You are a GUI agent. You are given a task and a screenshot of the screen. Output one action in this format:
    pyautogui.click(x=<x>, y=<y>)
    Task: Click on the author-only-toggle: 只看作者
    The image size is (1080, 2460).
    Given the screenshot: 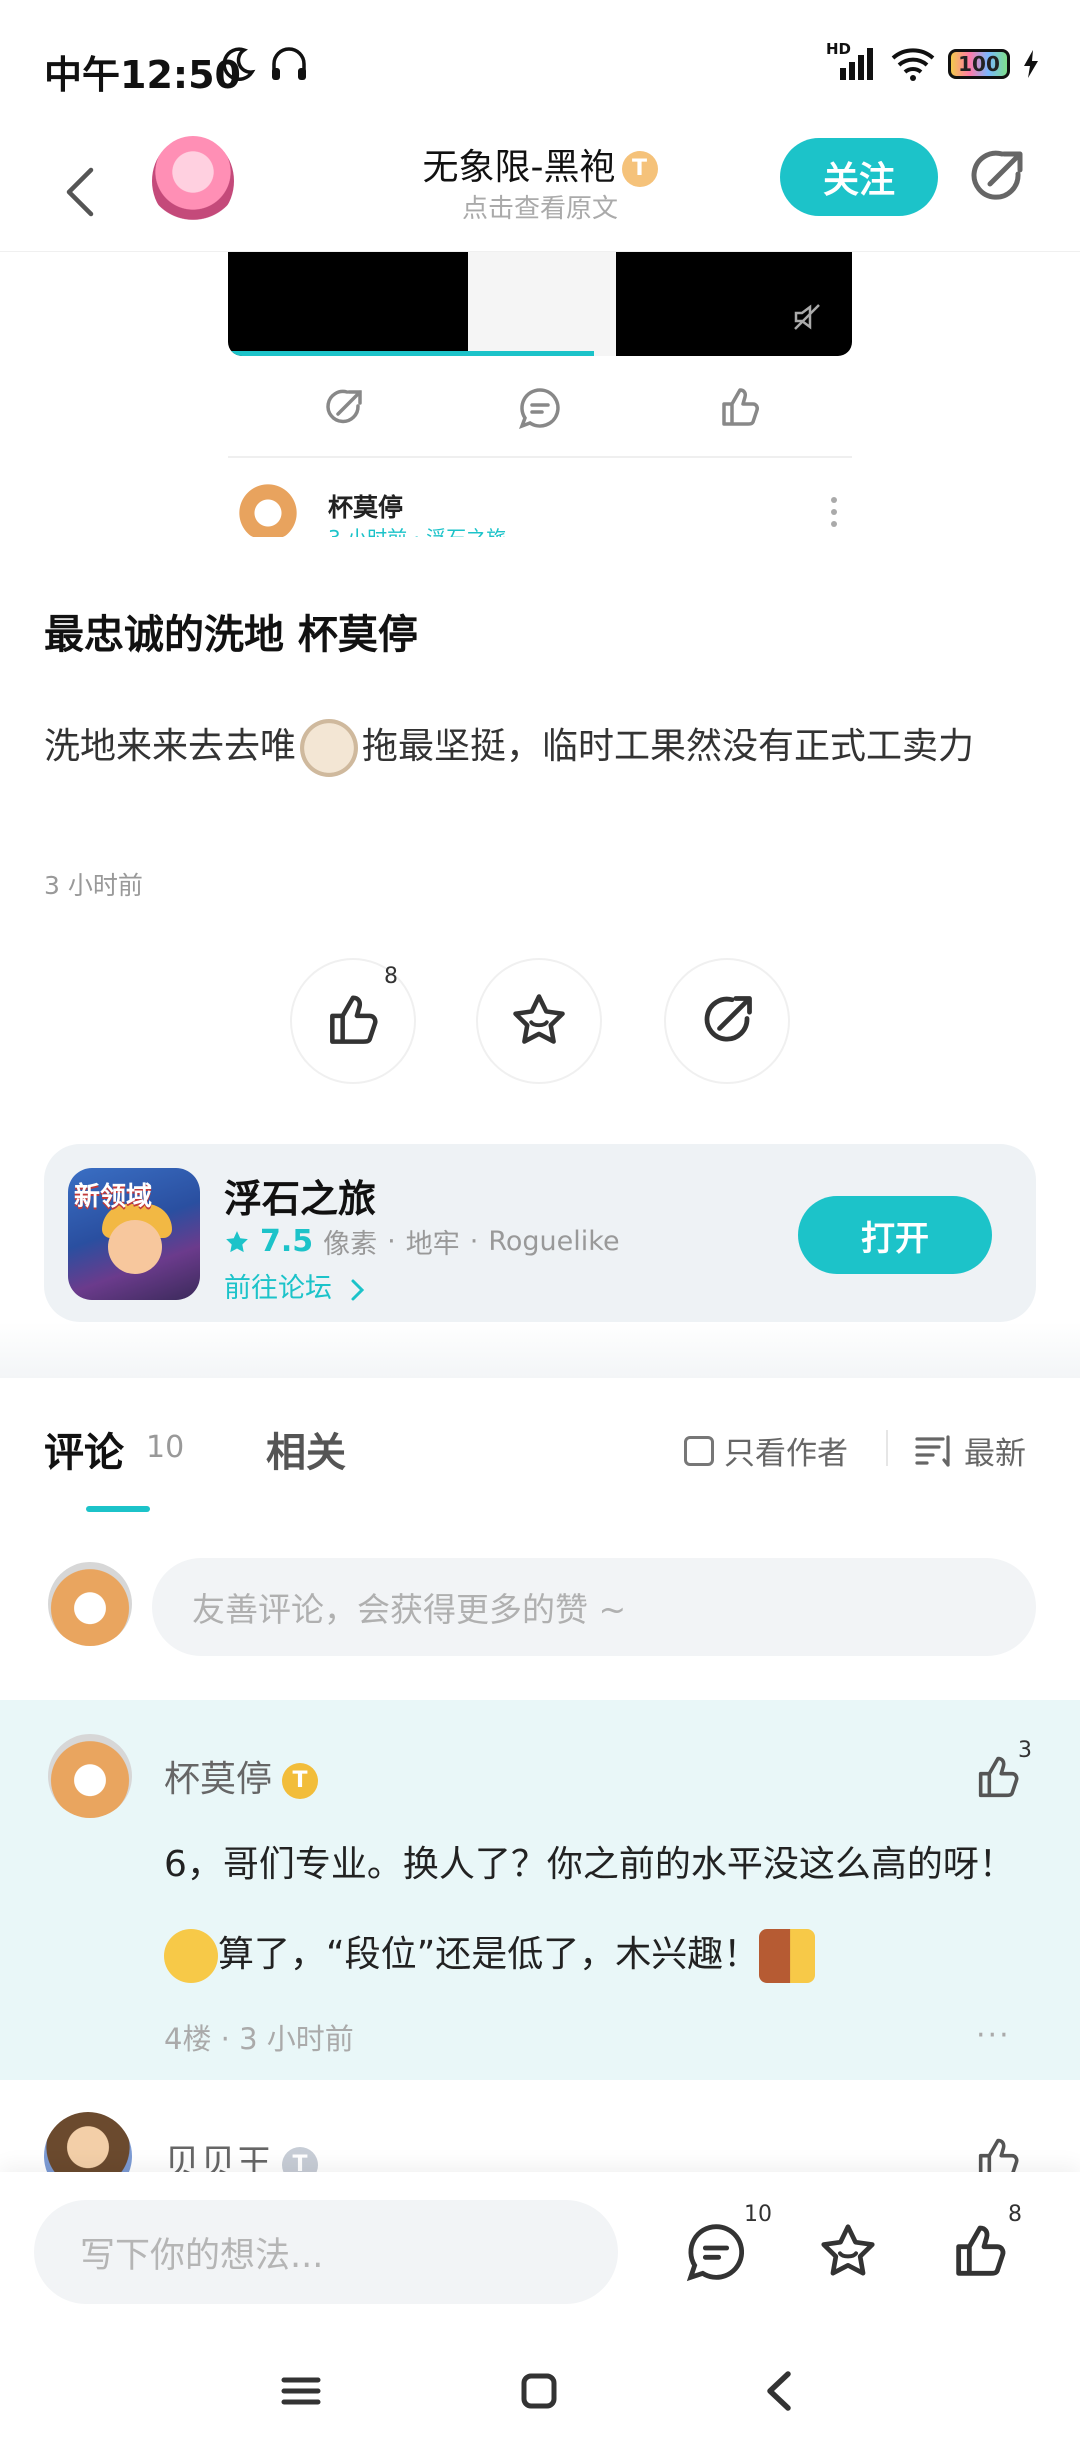 What is the action you would take?
    pyautogui.click(x=766, y=1450)
    